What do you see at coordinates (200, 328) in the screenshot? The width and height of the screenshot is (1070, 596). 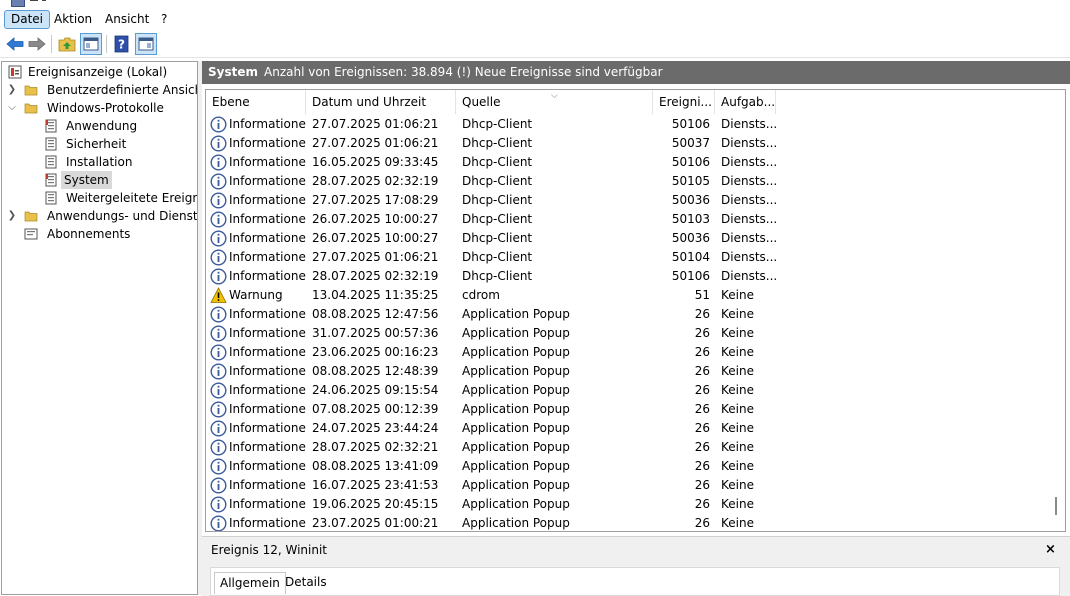 I see `pane-splitter` at bounding box center [200, 328].